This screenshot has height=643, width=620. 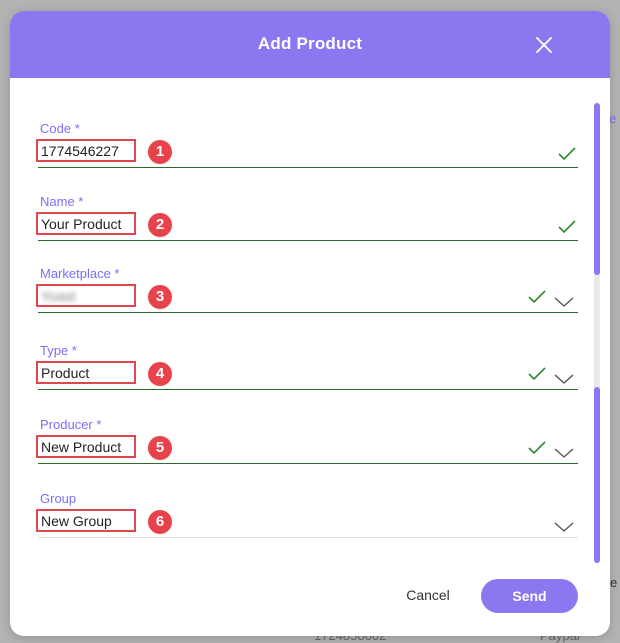 I want to click on step-badge: 2, so click(x=160, y=225).